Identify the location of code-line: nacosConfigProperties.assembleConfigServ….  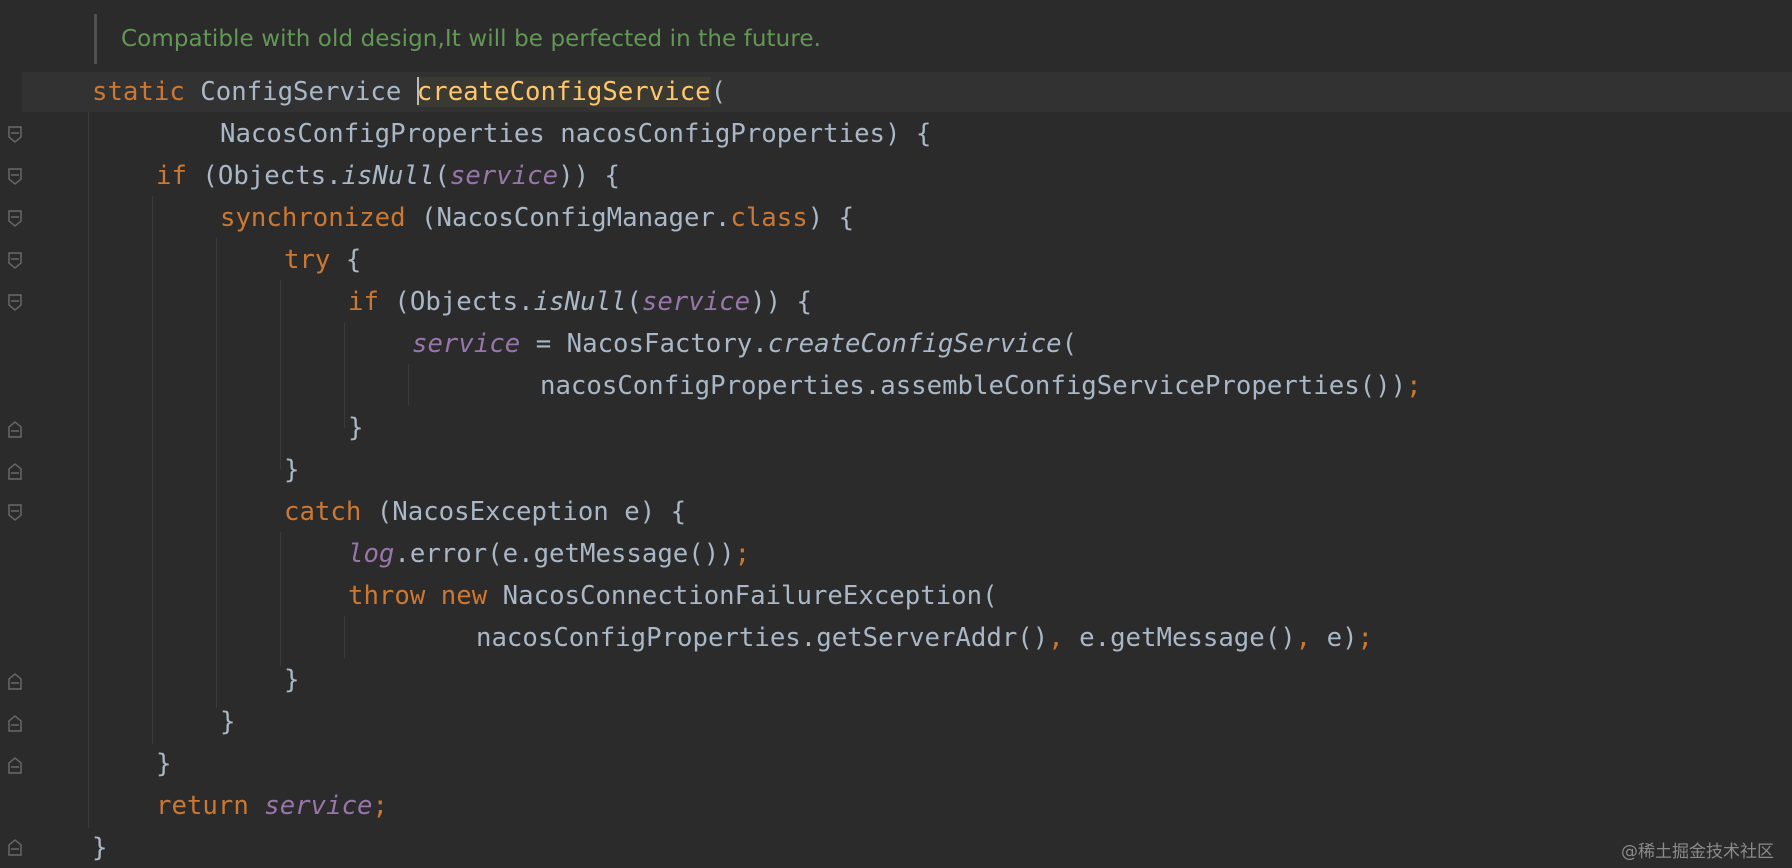
(981, 386).